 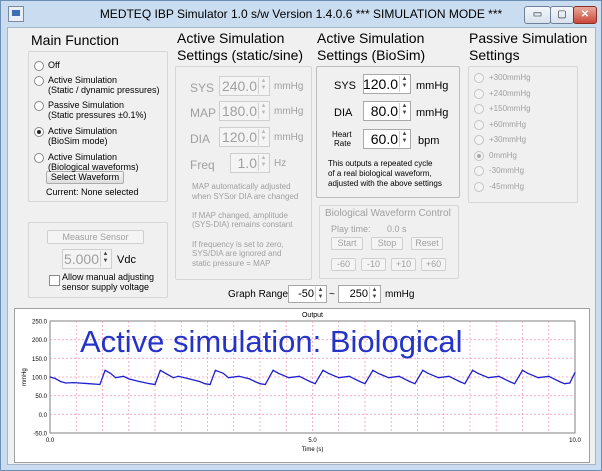 What do you see at coordinates (347, 243) in the screenshot?
I see `bio-control-start-button: Start` at bounding box center [347, 243].